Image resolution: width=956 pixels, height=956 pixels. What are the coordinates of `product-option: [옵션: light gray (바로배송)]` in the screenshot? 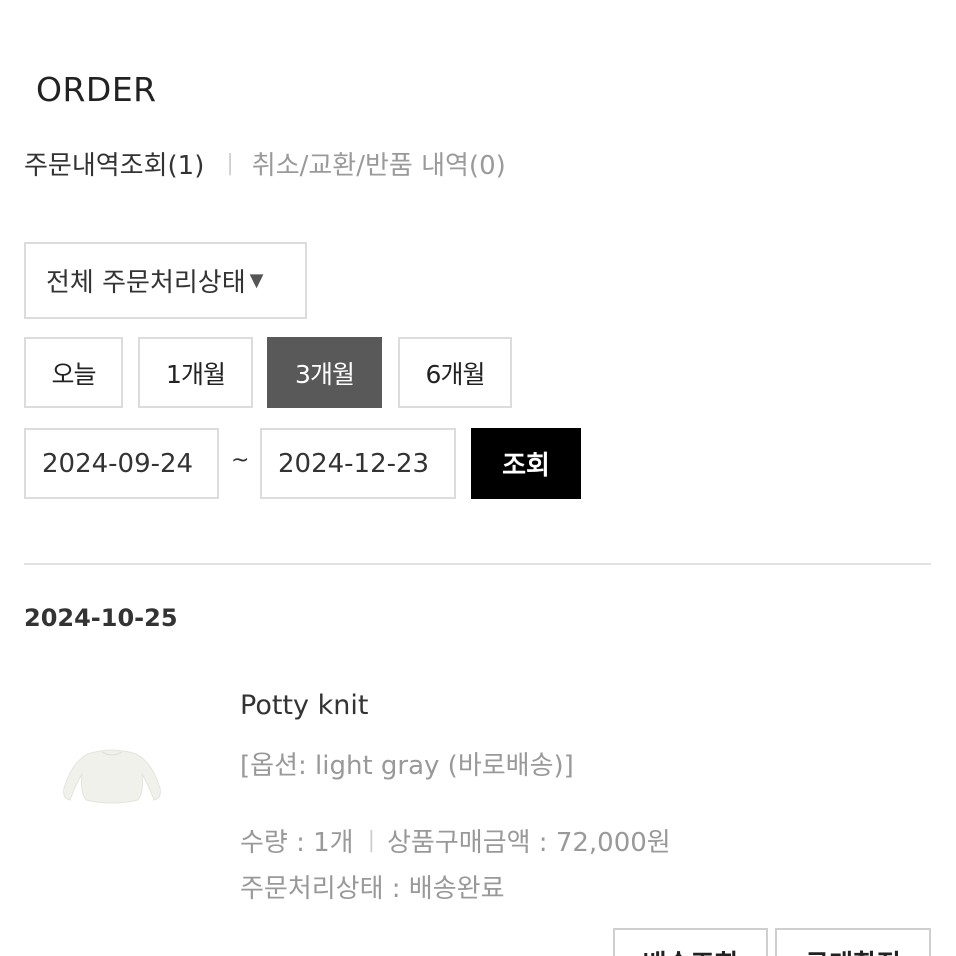 It's located at (407, 766).